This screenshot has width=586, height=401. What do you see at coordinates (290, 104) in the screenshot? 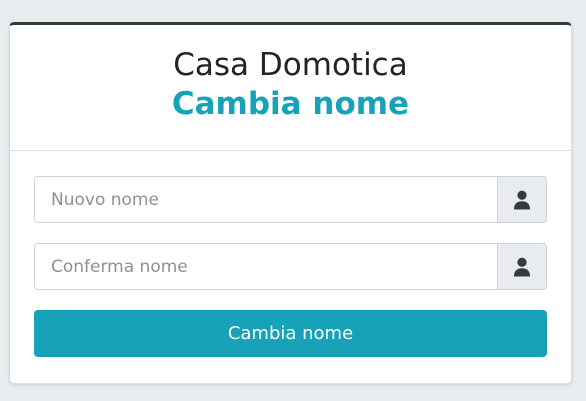
I see `page-title: Cambia nome` at bounding box center [290, 104].